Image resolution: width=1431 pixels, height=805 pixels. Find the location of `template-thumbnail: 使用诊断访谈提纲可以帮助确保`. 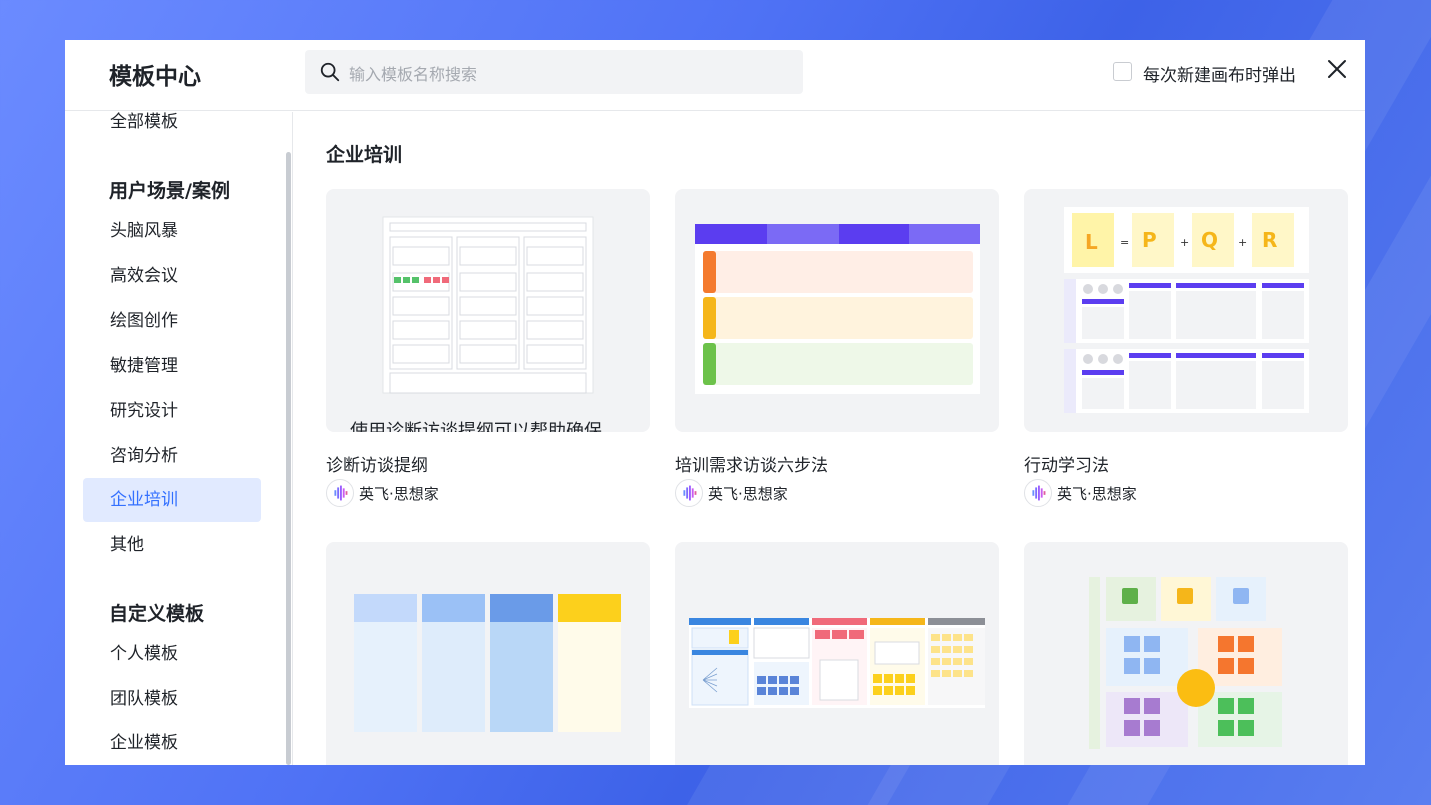

template-thumbnail: 使用诊断访谈提纲可以帮助确保 is located at coordinates (488, 310).